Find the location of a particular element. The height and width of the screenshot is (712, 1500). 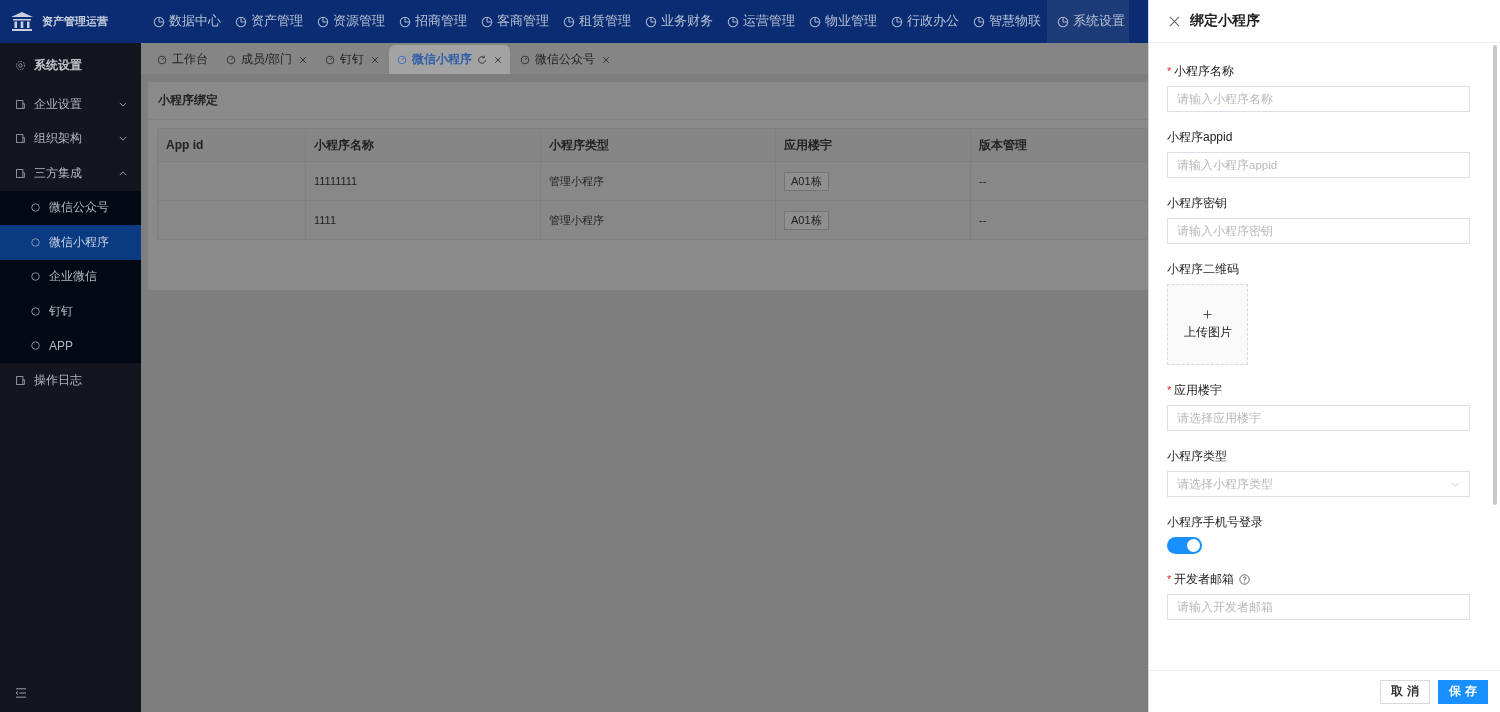

field-label: 应用楼宇 is located at coordinates (1198, 390).